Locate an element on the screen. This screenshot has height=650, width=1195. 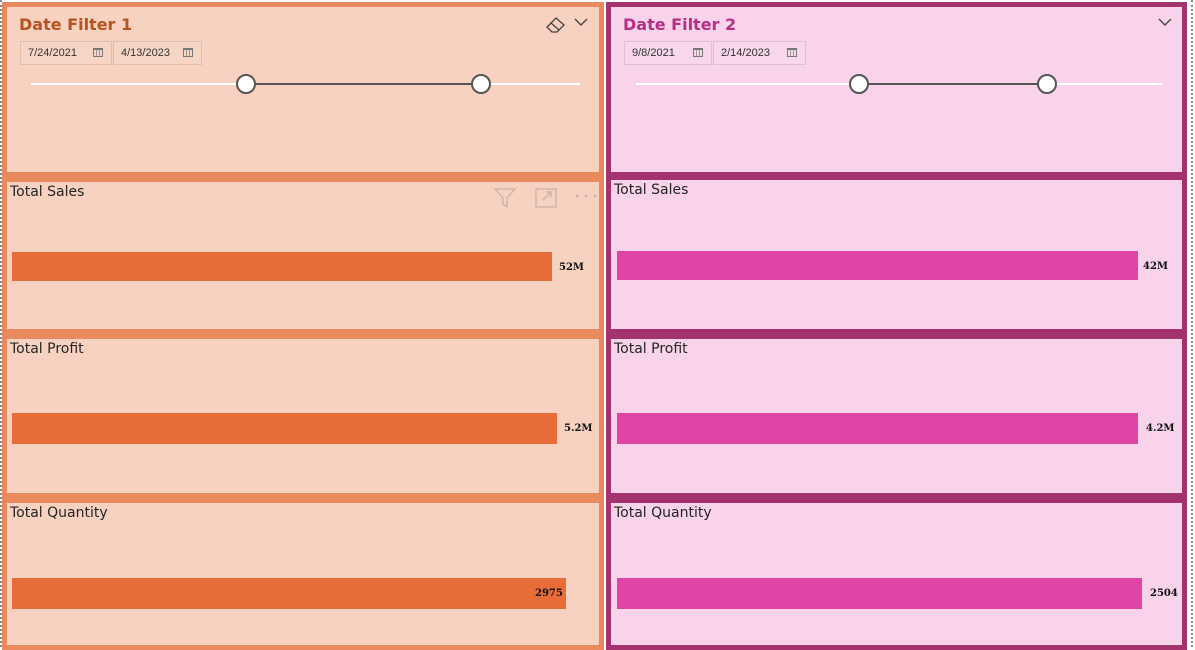
more-options-icon is located at coordinates (586, 196).